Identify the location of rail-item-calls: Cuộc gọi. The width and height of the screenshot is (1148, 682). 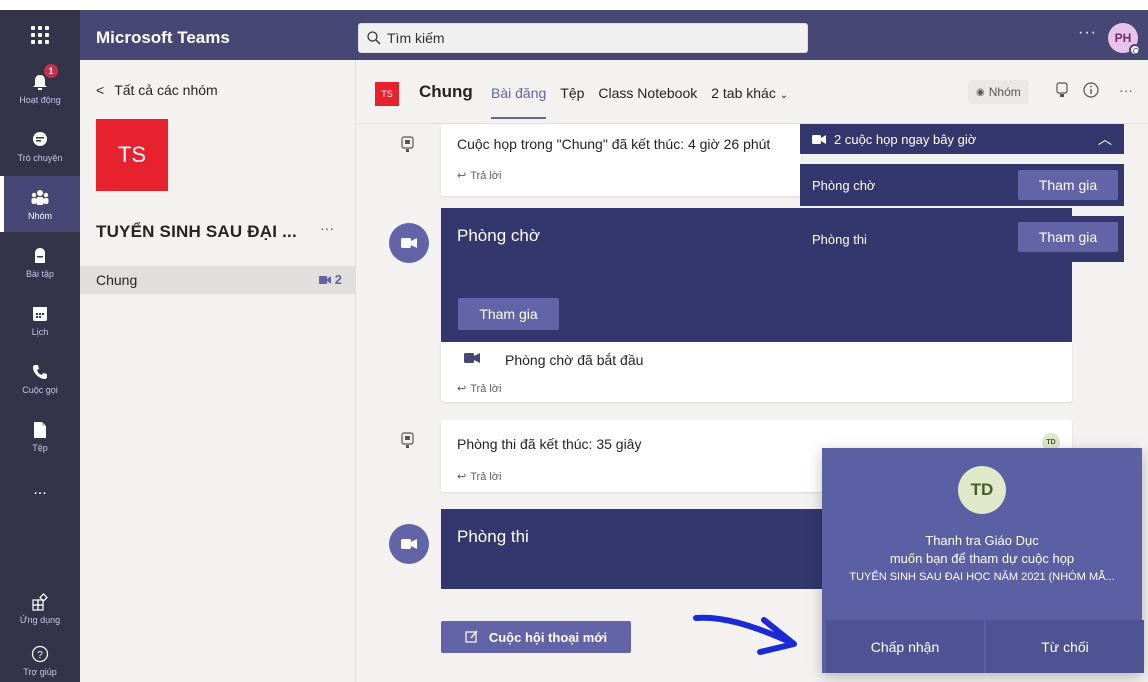
(40, 378).